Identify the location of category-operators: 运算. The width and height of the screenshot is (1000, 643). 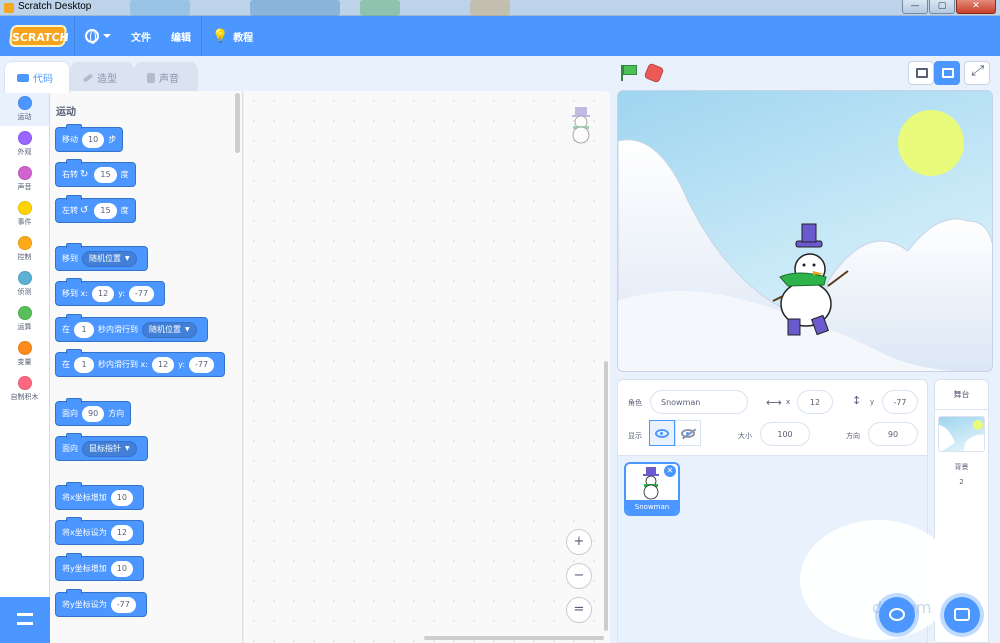
(24, 318).